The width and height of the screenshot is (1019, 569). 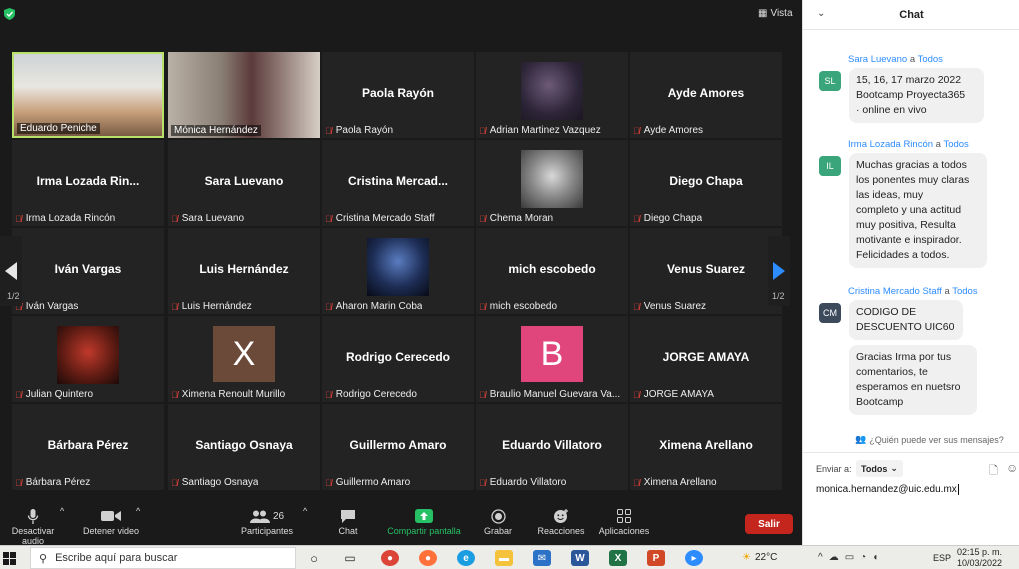 I want to click on windows-start-icon, so click(x=9, y=558).